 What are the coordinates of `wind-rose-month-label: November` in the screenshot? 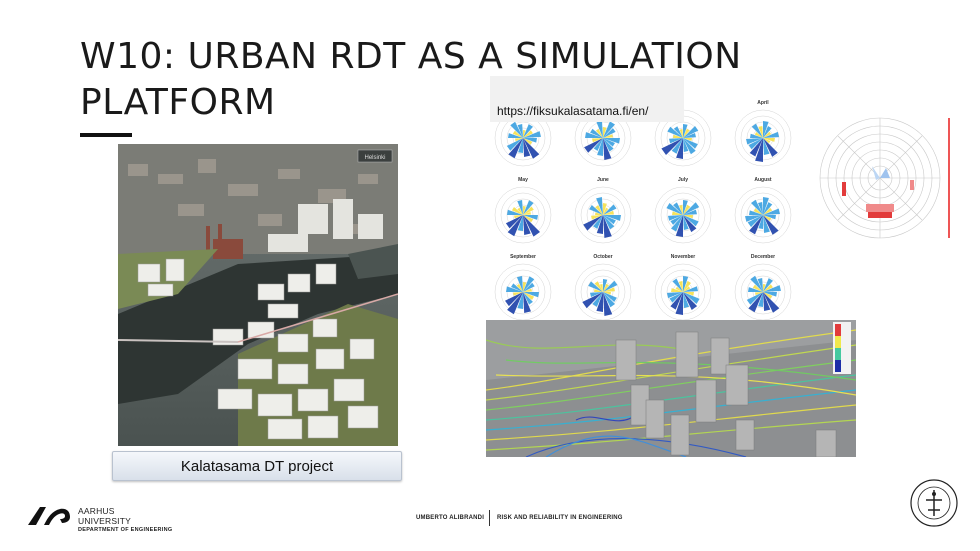 It's located at (683, 257).